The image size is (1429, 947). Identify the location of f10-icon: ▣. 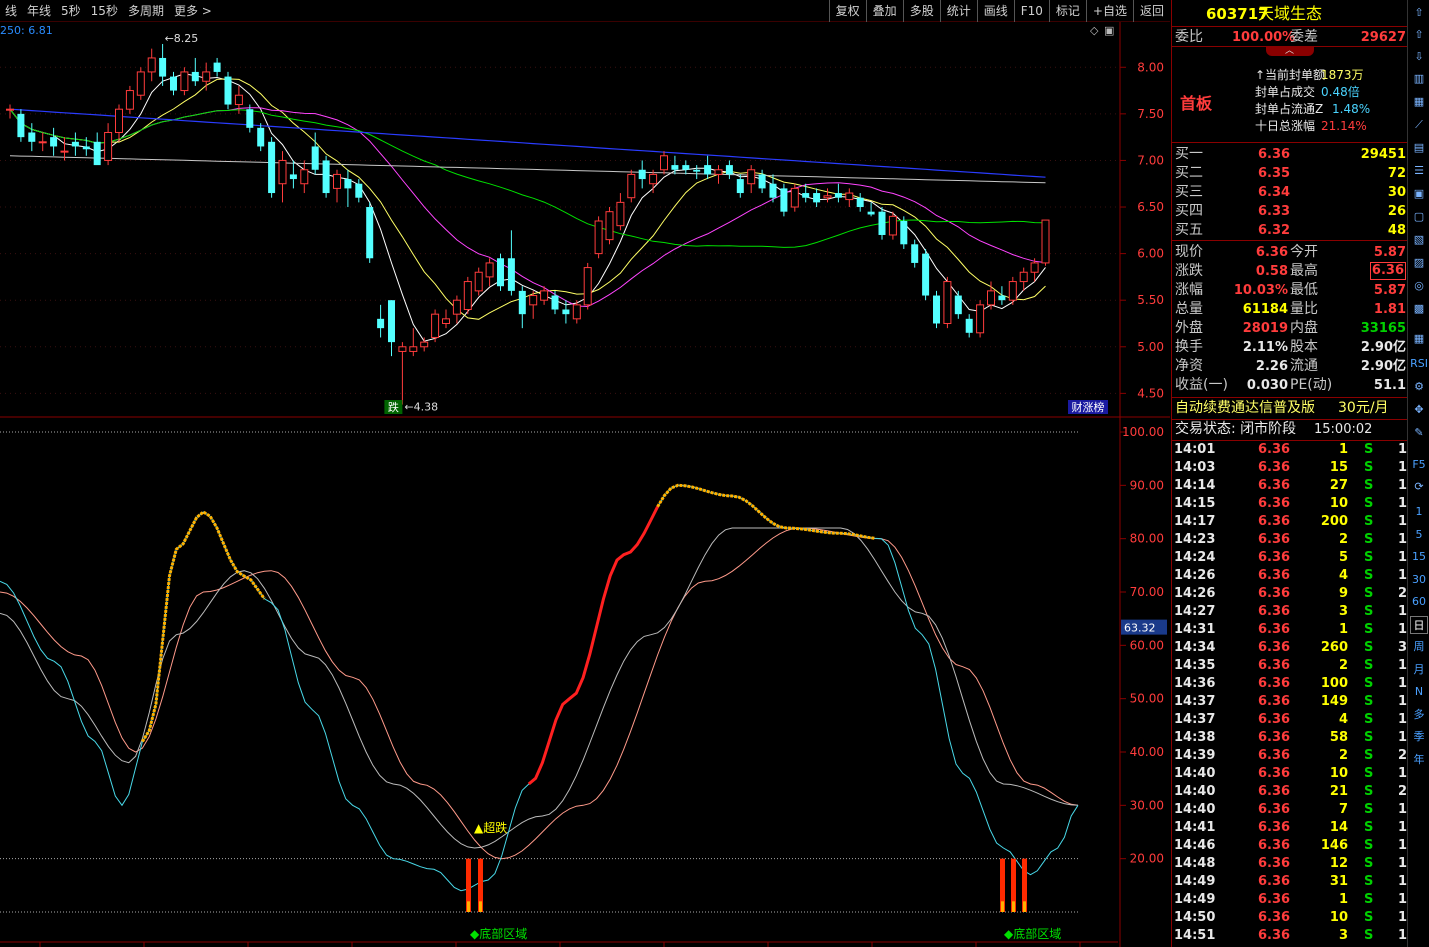
(1419, 194).